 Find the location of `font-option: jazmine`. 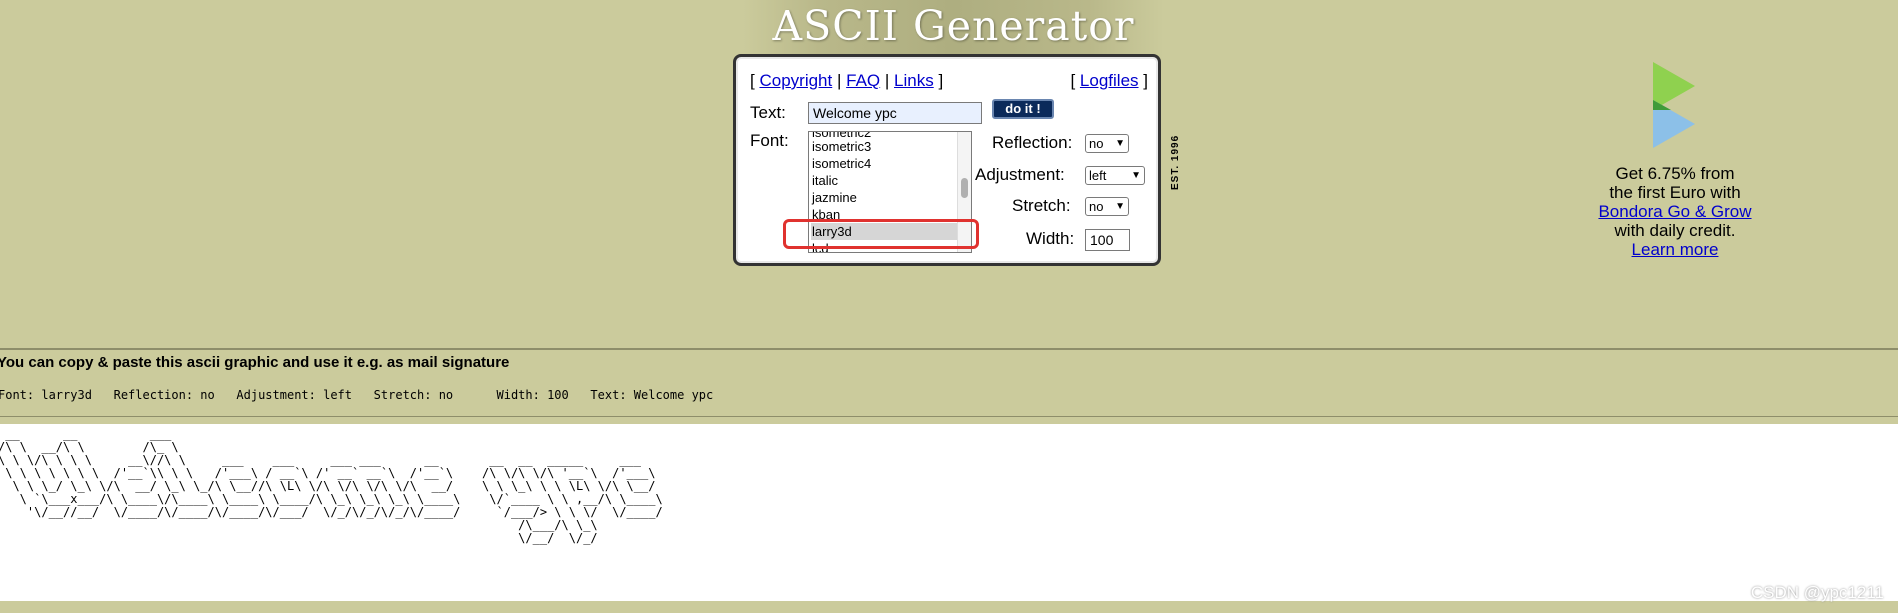

font-option: jazmine is located at coordinates (885, 197).